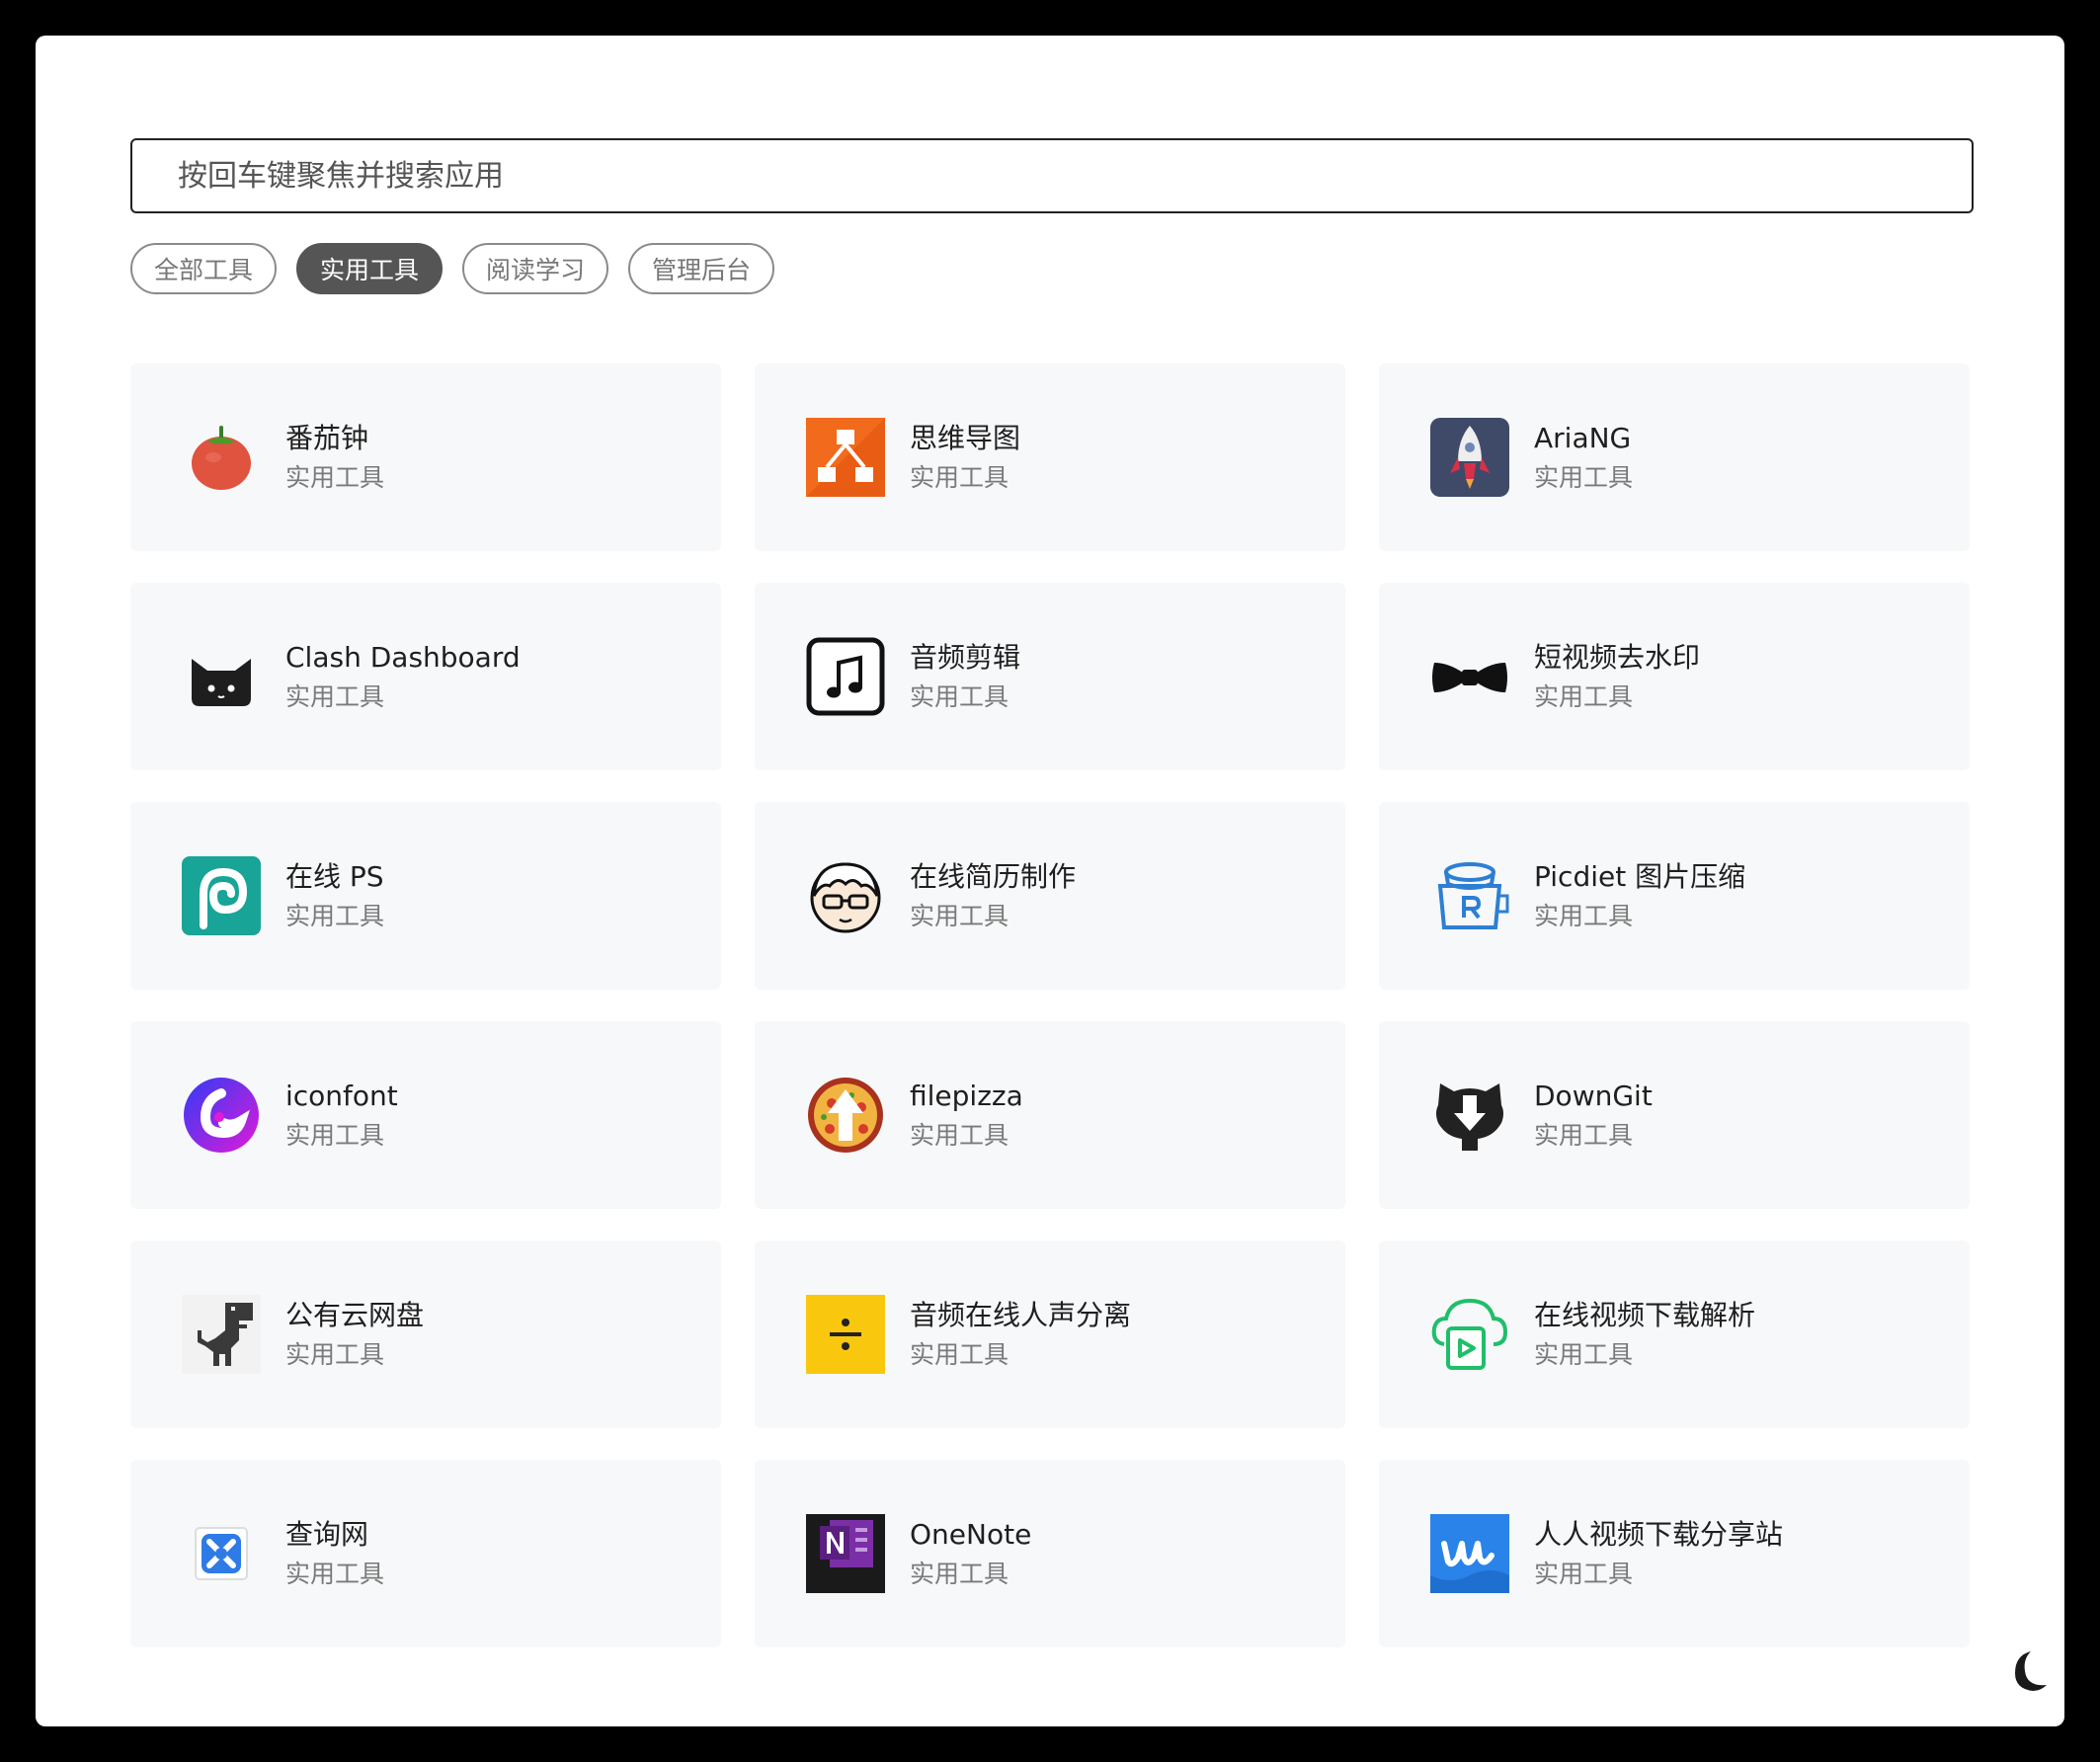 The height and width of the screenshot is (1762, 2100). I want to click on app-card-watermark-remover: 短视频去水印 实用工具, so click(1674, 676).